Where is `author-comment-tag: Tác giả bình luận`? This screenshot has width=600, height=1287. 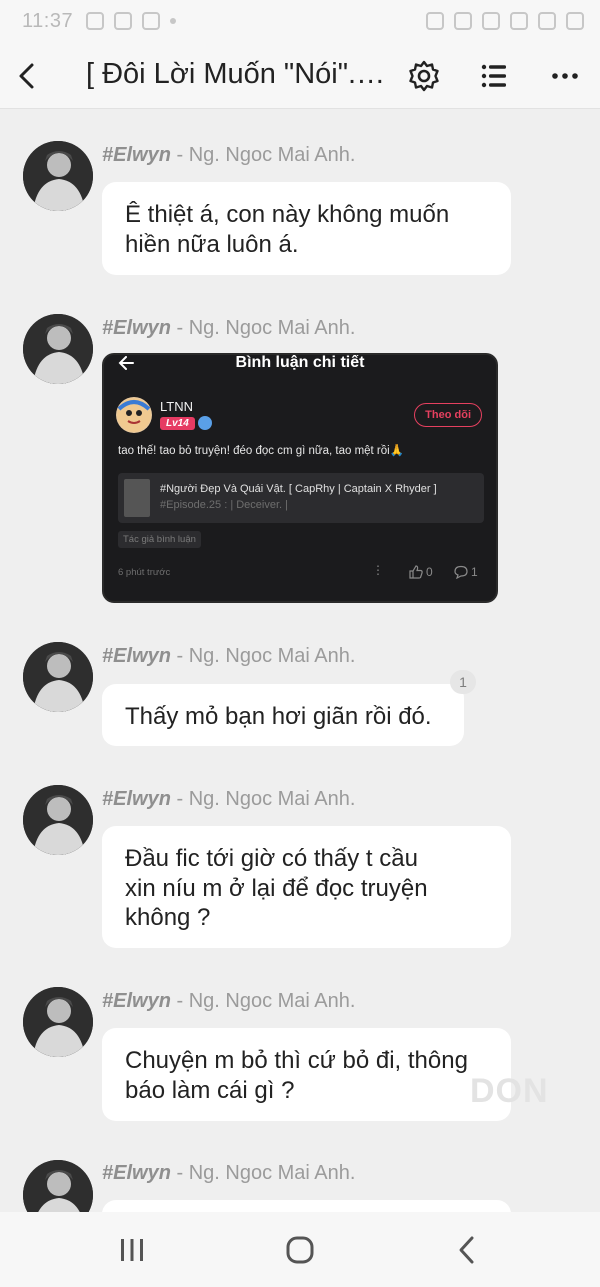 author-comment-tag: Tác giả bình luận is located at coordinates (159, 539).